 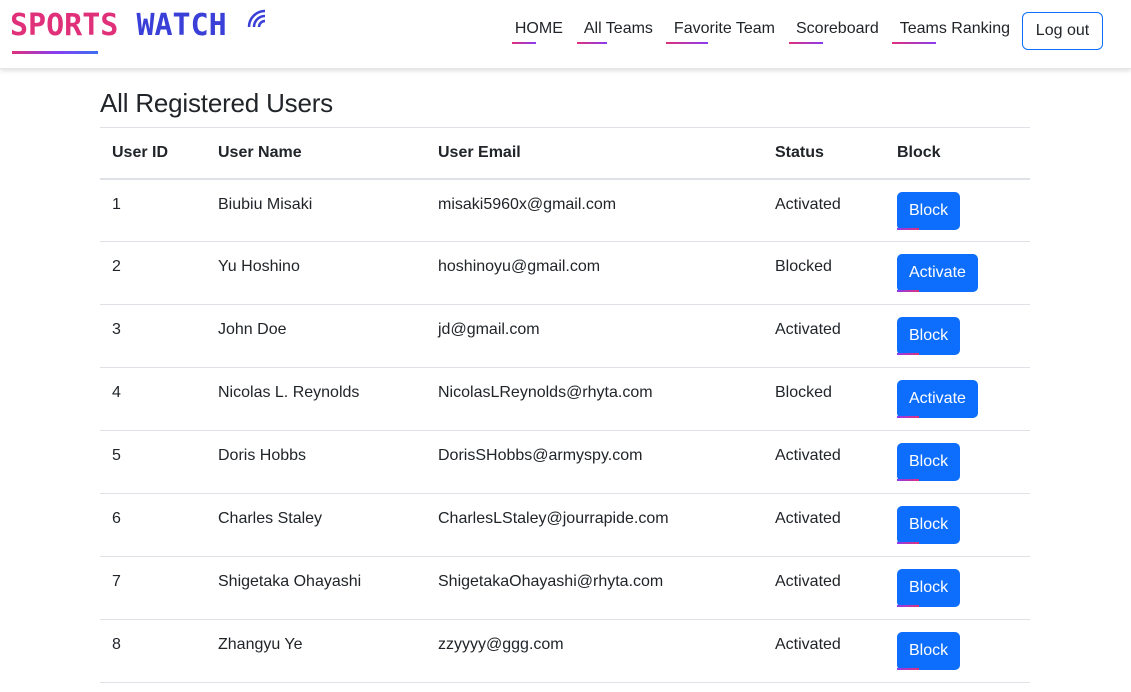 What do you see at coordinates (181, 25) in the screenshot?
I see `logo-word-watch: WATCH` at bounding box center [181, 25].